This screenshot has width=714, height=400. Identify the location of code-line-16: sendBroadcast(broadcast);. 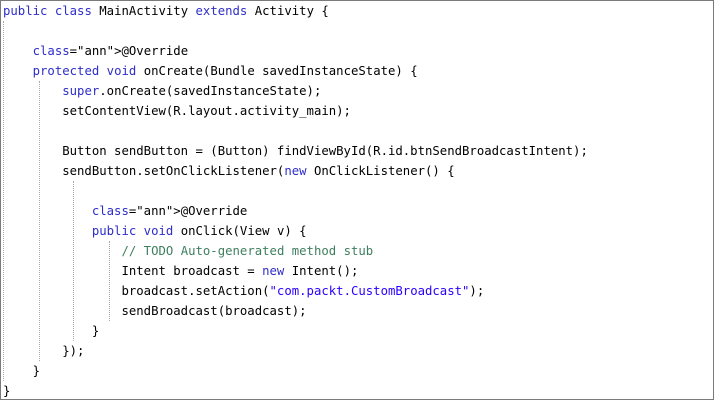
(154, 311).